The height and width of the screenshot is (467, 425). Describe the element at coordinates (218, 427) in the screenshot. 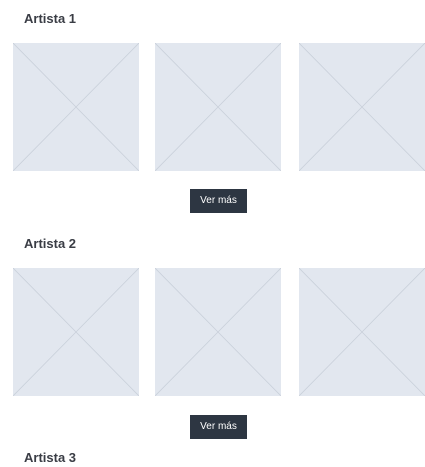

I see `see-more-button-artist-2: Ver más` at that location.